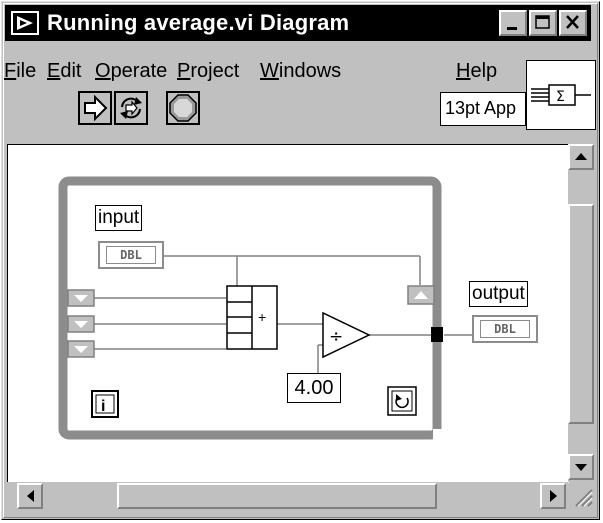  Describe the element at coordinates (512, 28) in the screenshot. I see `minimize-icon` at that location.